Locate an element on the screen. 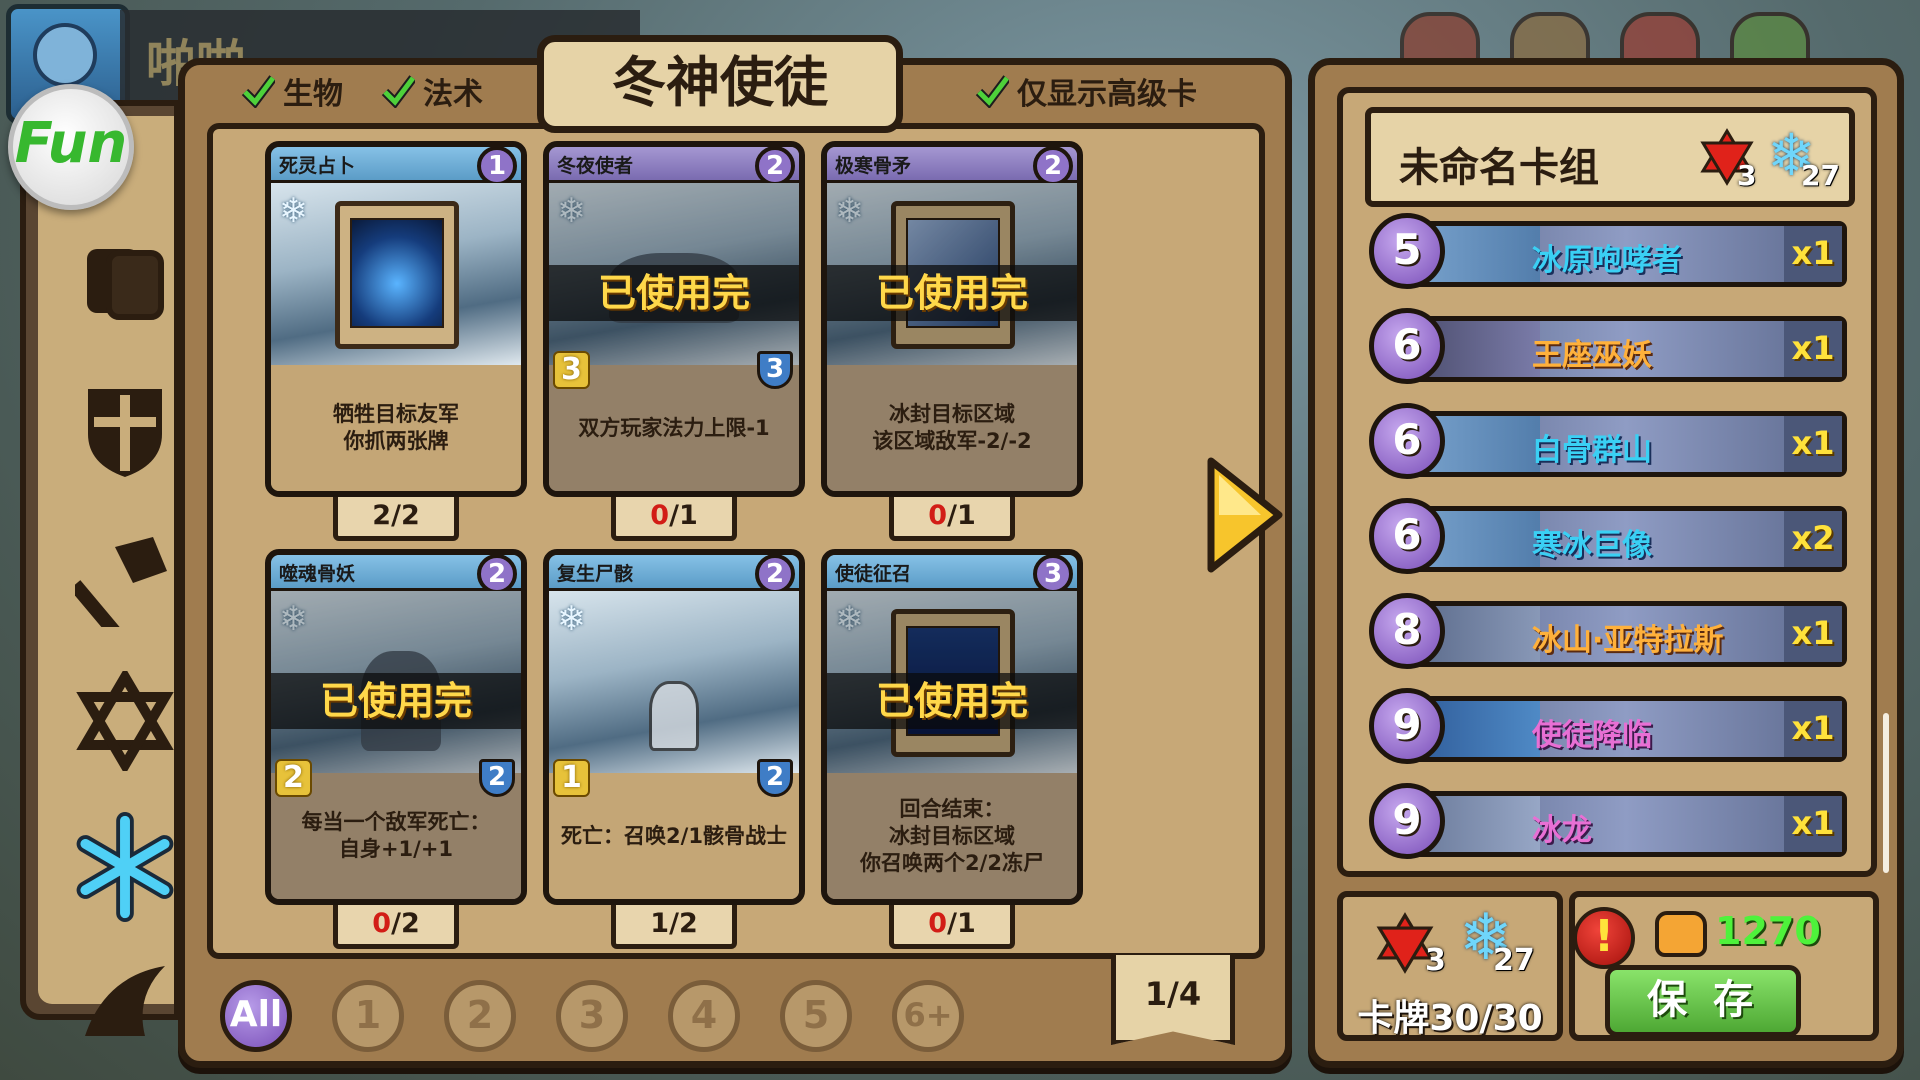 This screenshot has width=1920, height=1080. card-revived-corpse: 复生尸骸 2 ❄ 死亡：召唤2/1骸骨战士 1 2 1/2 is located at coordinates (674, 749).